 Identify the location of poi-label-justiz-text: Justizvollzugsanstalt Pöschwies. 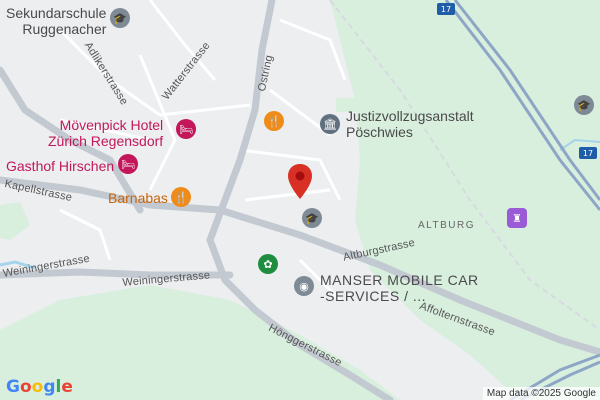
(410, 124).